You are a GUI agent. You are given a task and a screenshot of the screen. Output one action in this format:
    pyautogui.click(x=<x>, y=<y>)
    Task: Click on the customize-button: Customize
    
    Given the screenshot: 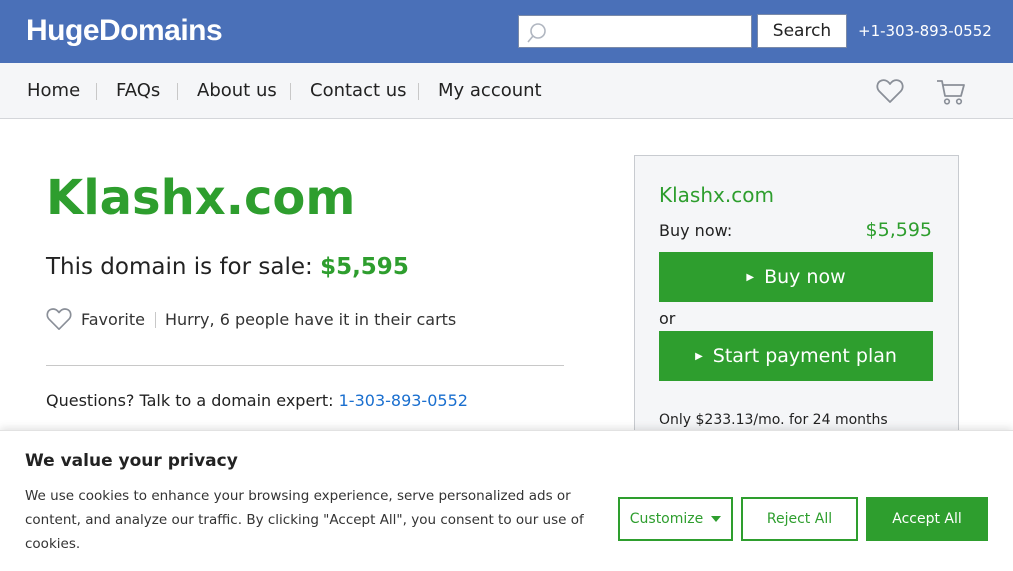 What is the action you would take?
    pyautogui.click(x=675, y=519)
    